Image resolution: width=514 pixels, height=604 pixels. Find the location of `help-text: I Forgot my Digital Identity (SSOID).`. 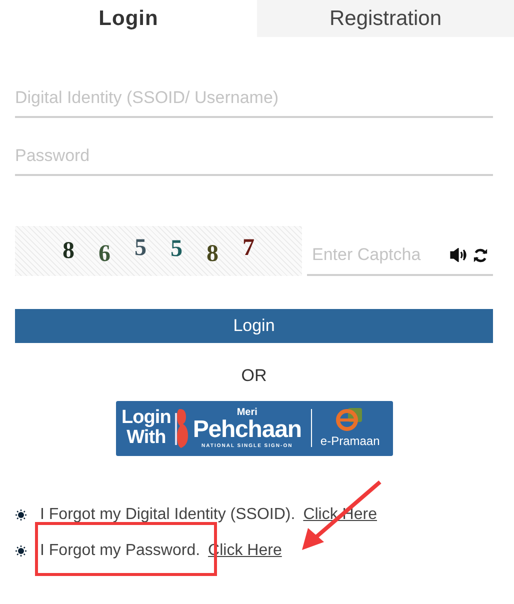

help-text: I Forgot my Digital Identity (SSOID). is located at coordinates (168, 514).